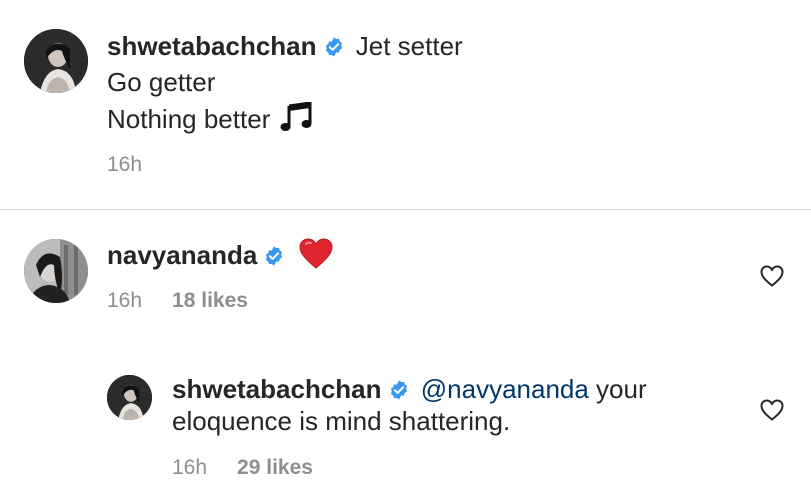  I want to click on comment-1-username: shwetabachchan, so click(212, 46).